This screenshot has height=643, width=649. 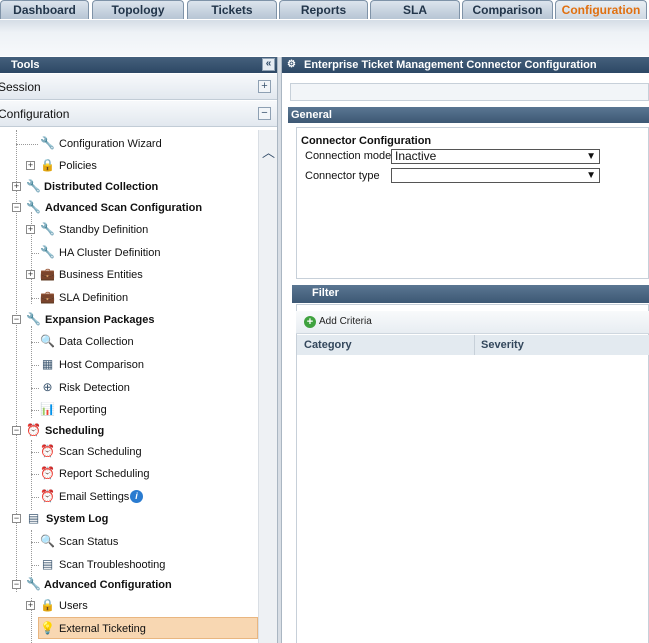 I want to click on tree-item-configuration-wizard: 🔧 Configuration Wizard, so click(x=129, y=144).